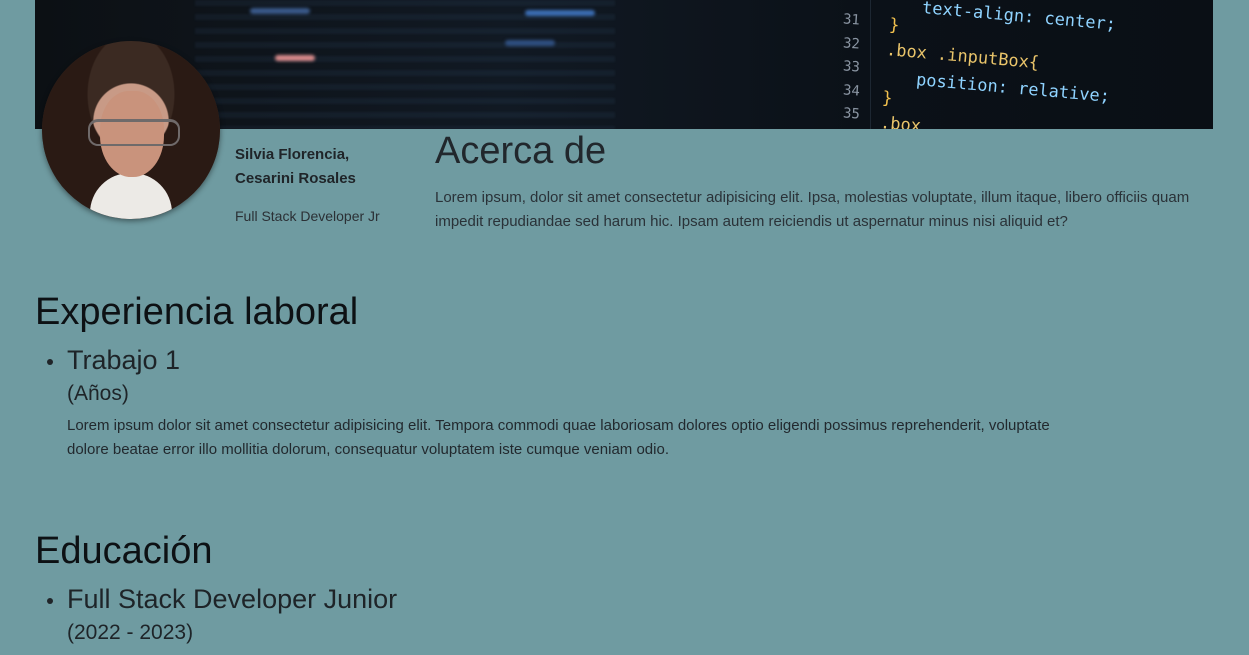 The height and width of the screenshot is (655, 1249). Describe the element at coordinates (98, 393) in the screenshot. I see `experience-item-years: (Años)` at that location.